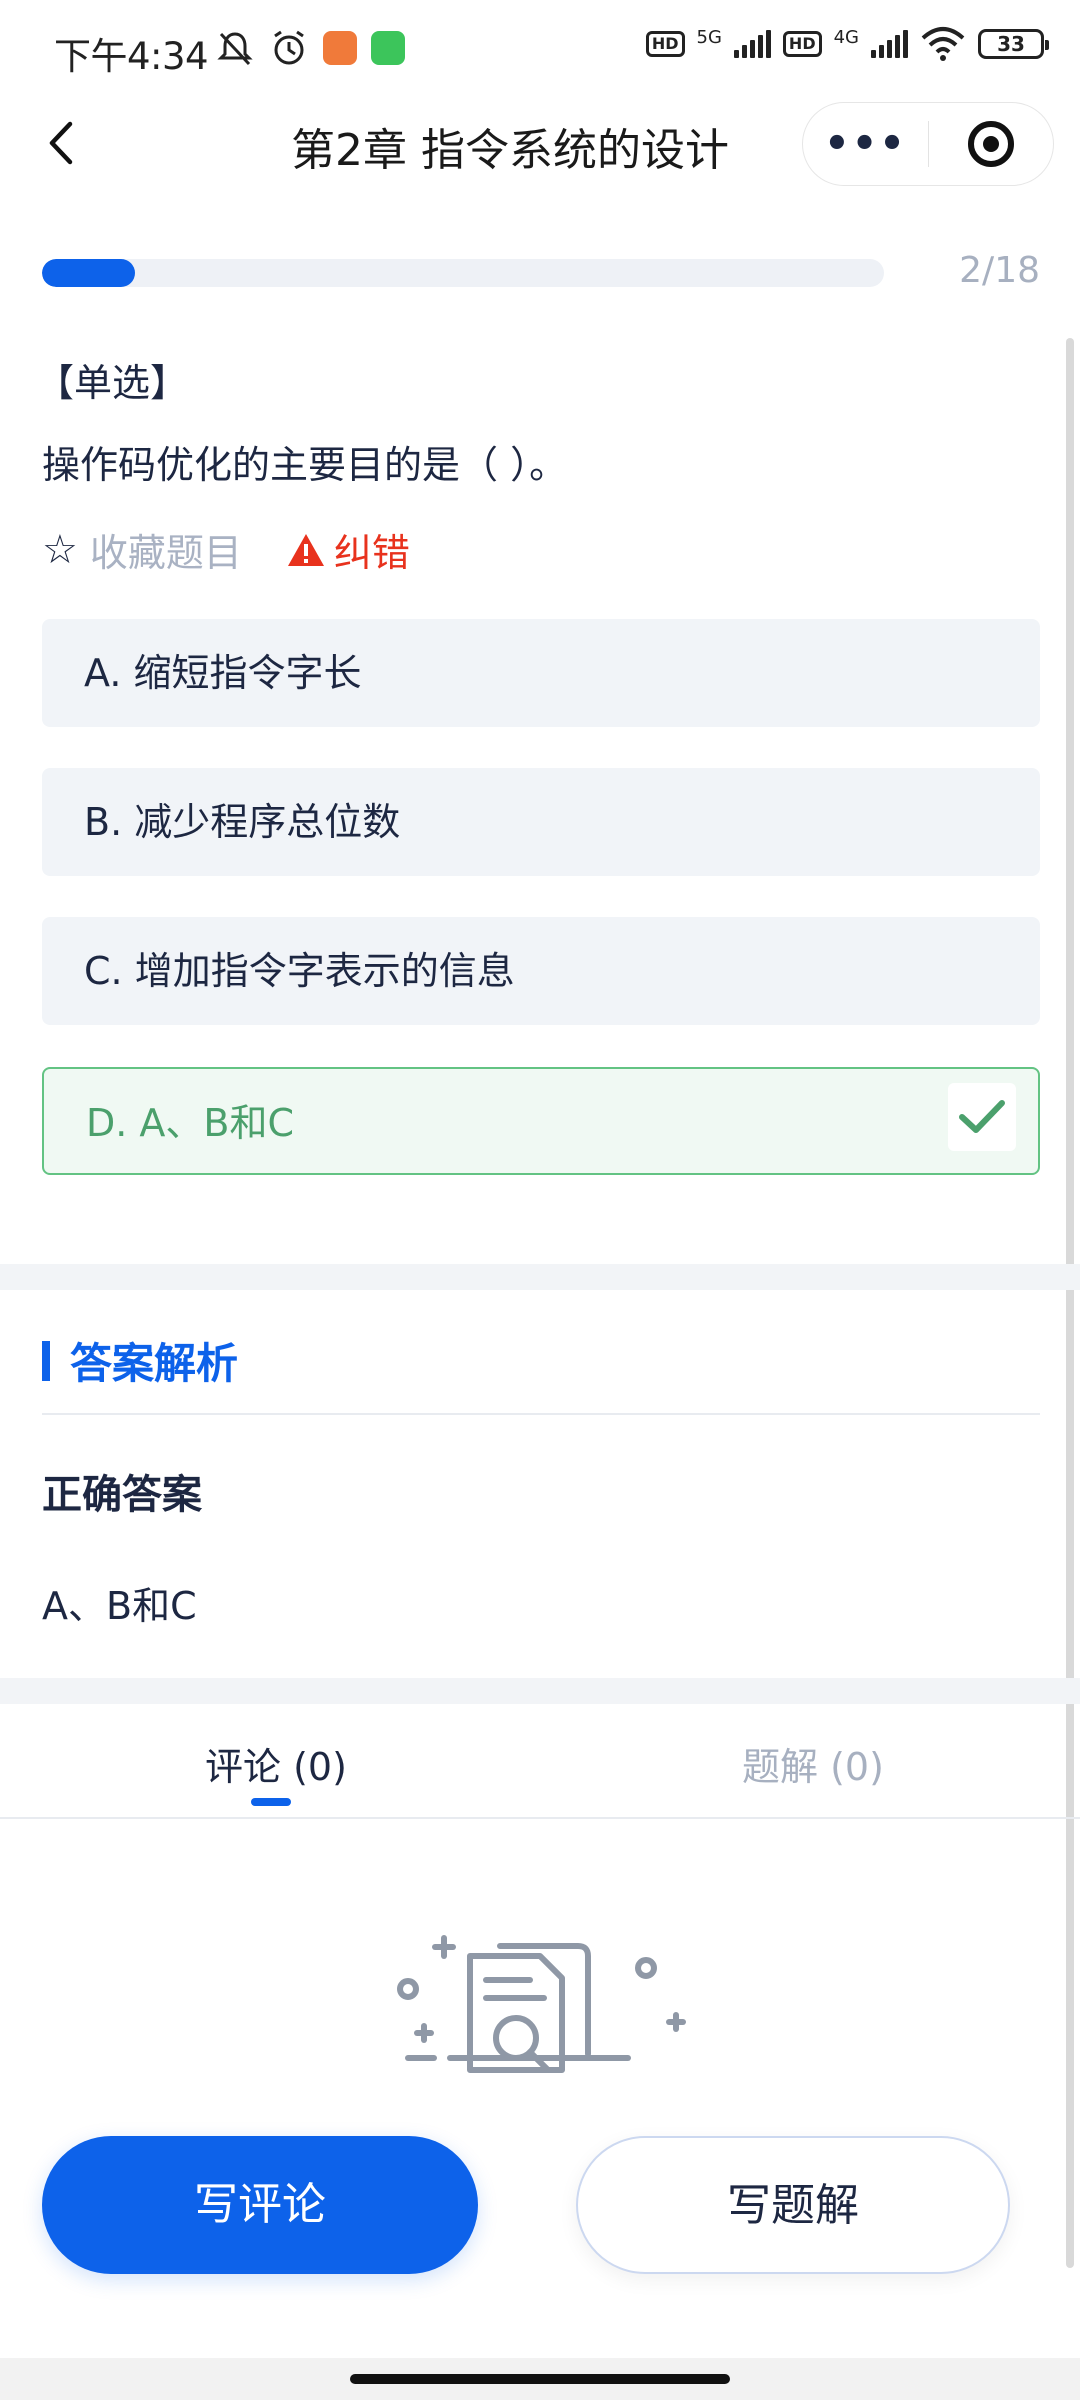 The height and width of the screenshot is (2400, 1080). Describe the element at coordinates (289, 47) in the screenshot. I see `alarm-icon` at that location.